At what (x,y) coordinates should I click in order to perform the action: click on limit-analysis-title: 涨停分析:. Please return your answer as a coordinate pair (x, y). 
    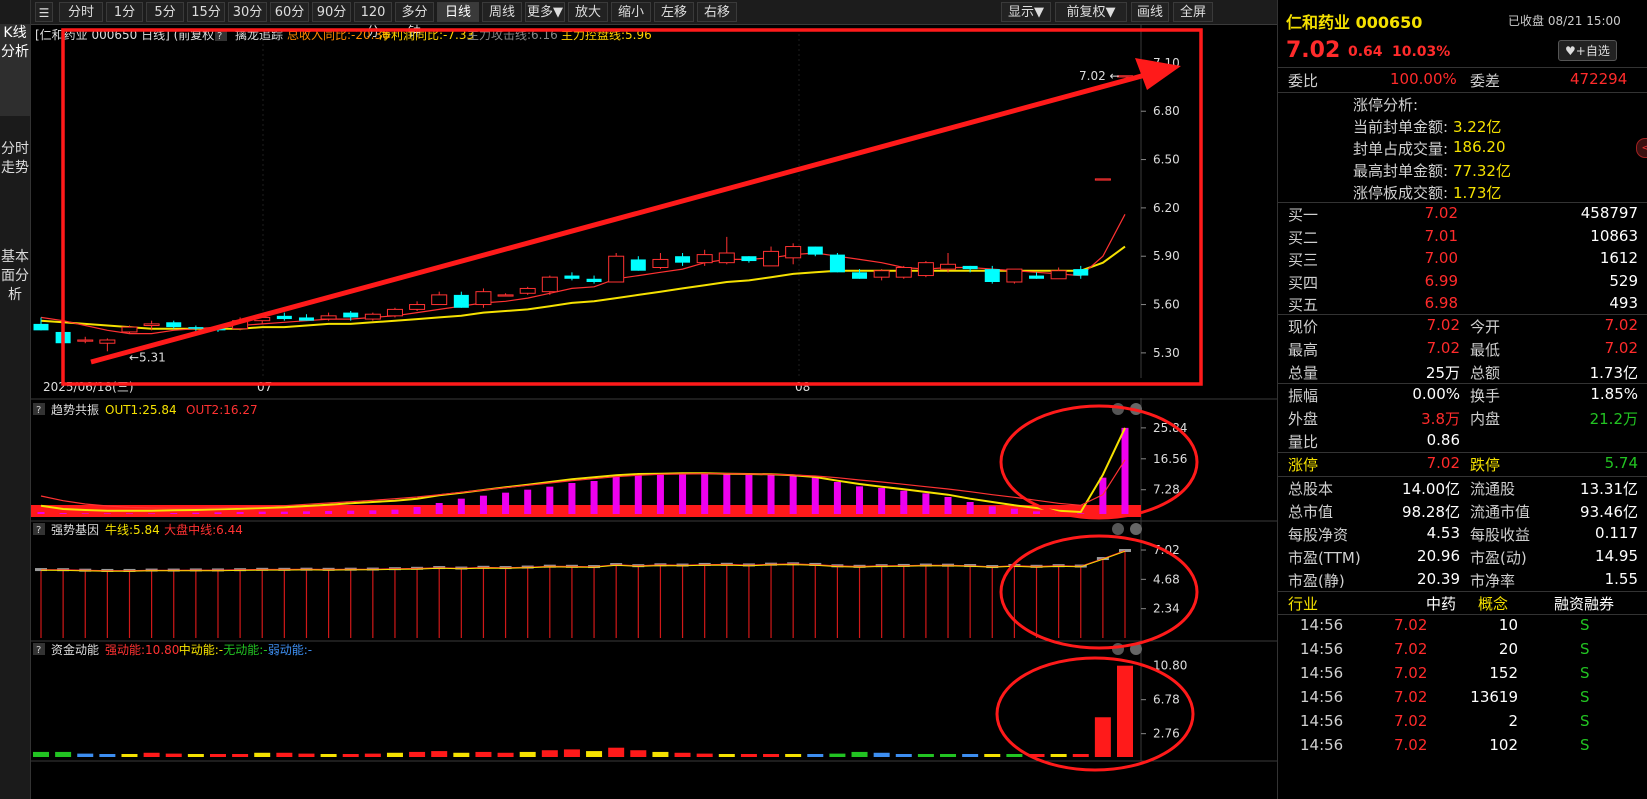
    Looking at the image, I should click on (1386, 105).